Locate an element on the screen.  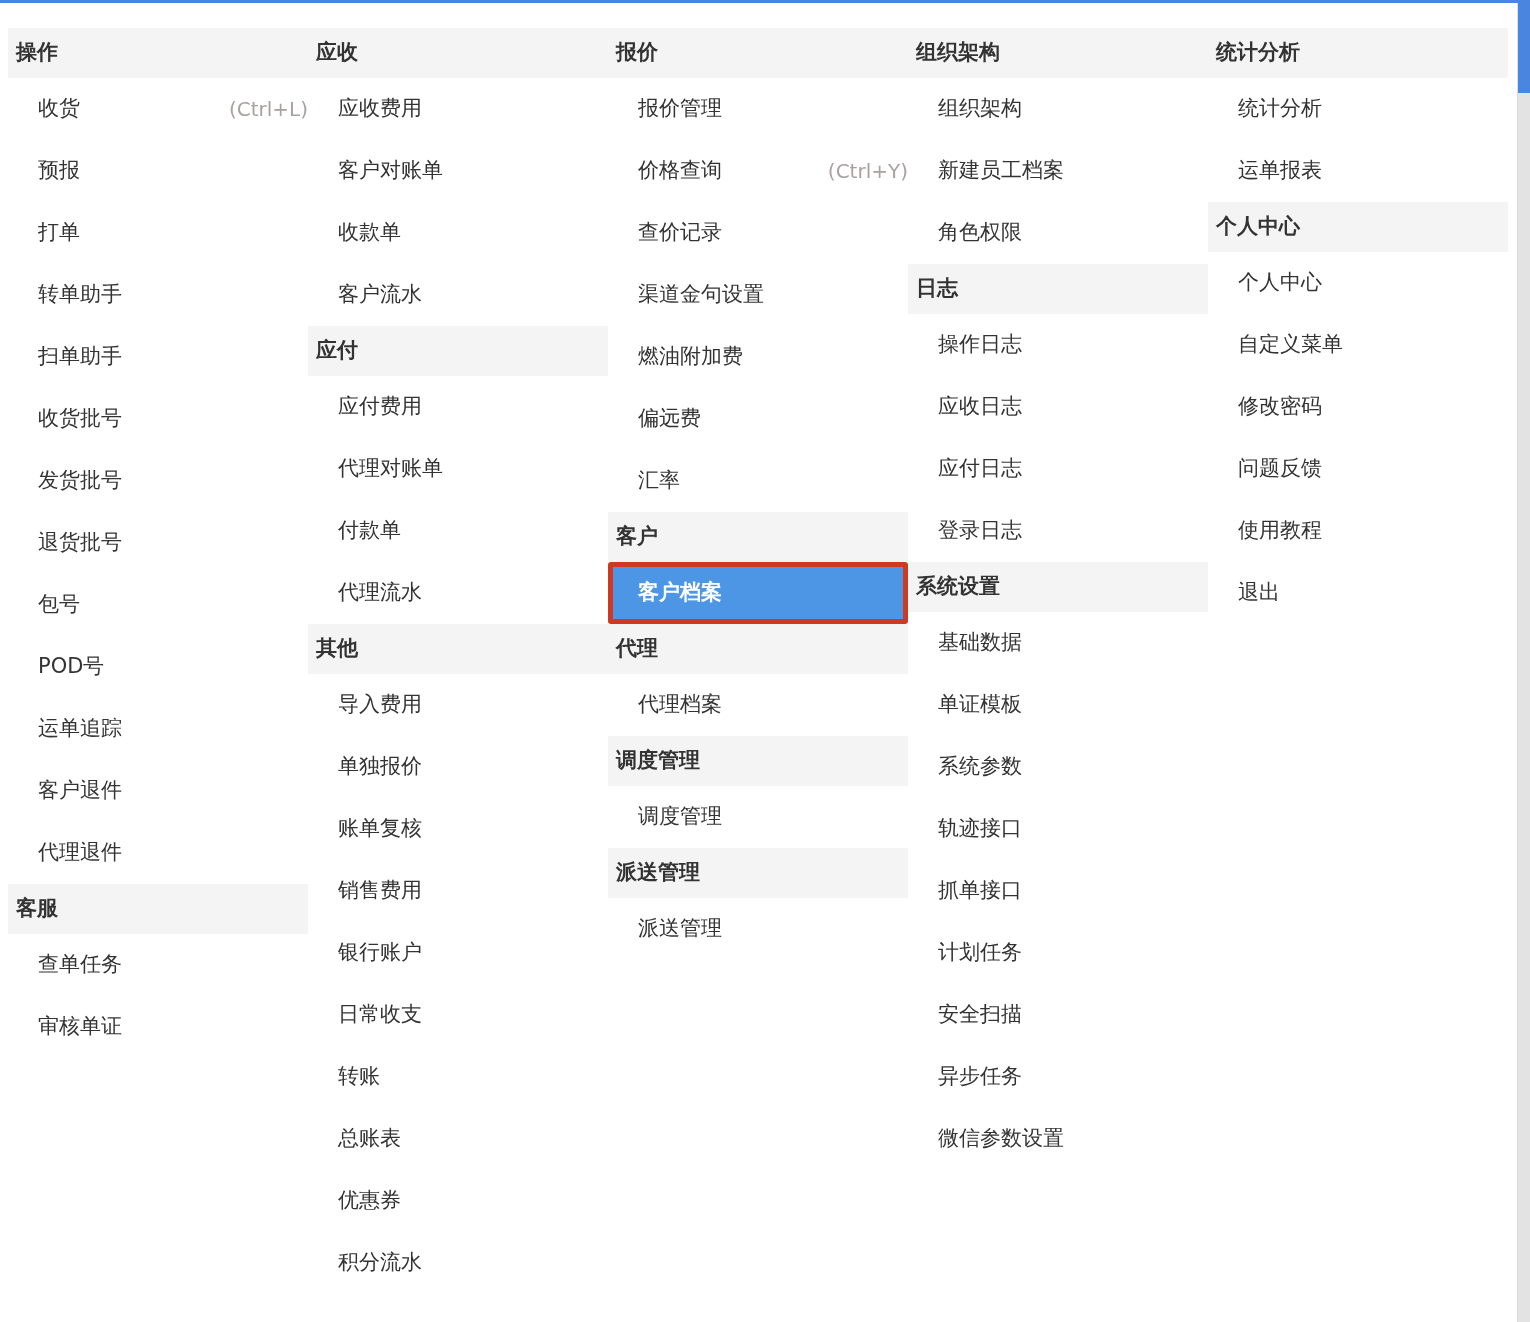
menu-item: 客户对账单 is located at coordinates (458, 171).